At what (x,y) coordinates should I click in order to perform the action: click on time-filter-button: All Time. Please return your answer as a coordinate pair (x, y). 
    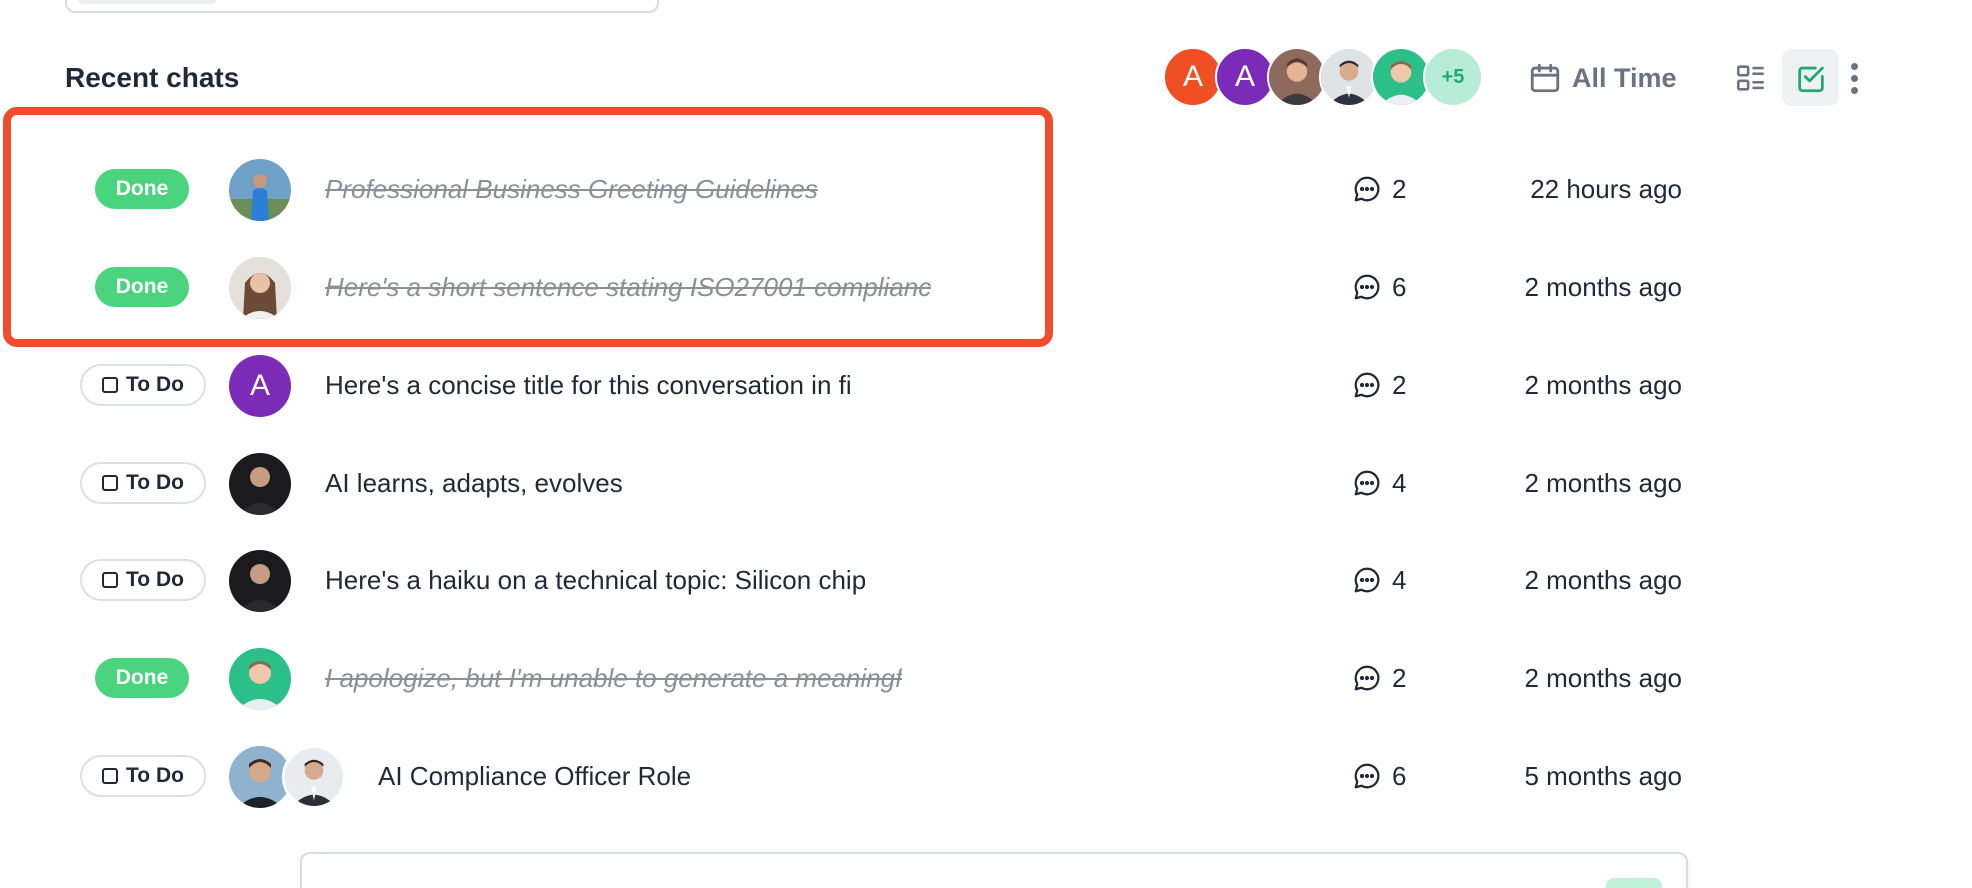
    Looking at the image, I should click on (1602, 78).